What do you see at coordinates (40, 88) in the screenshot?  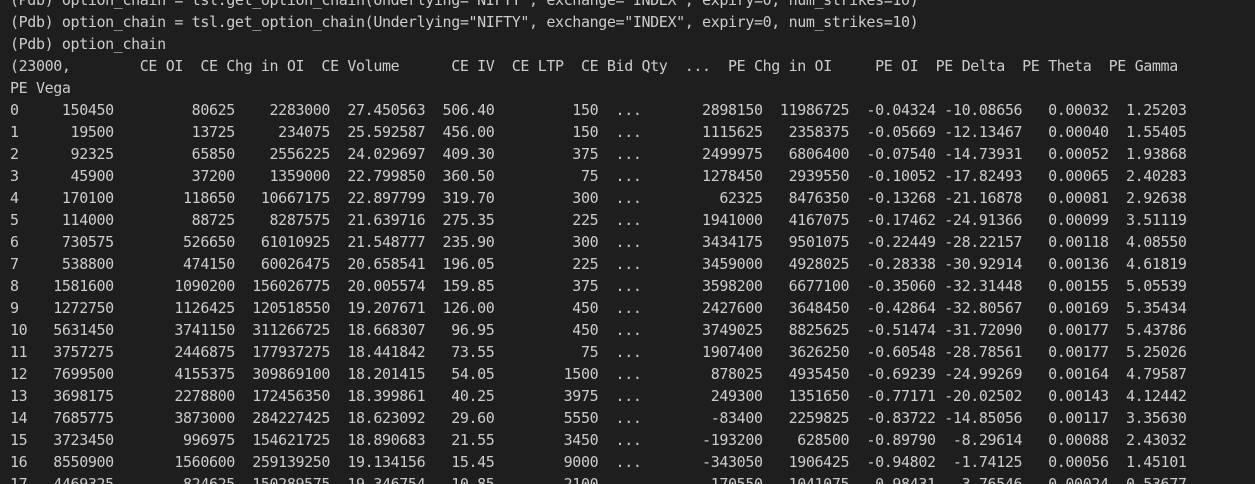 I see `output-header-wrap: PE Vega` at bounding box center [40, 88].